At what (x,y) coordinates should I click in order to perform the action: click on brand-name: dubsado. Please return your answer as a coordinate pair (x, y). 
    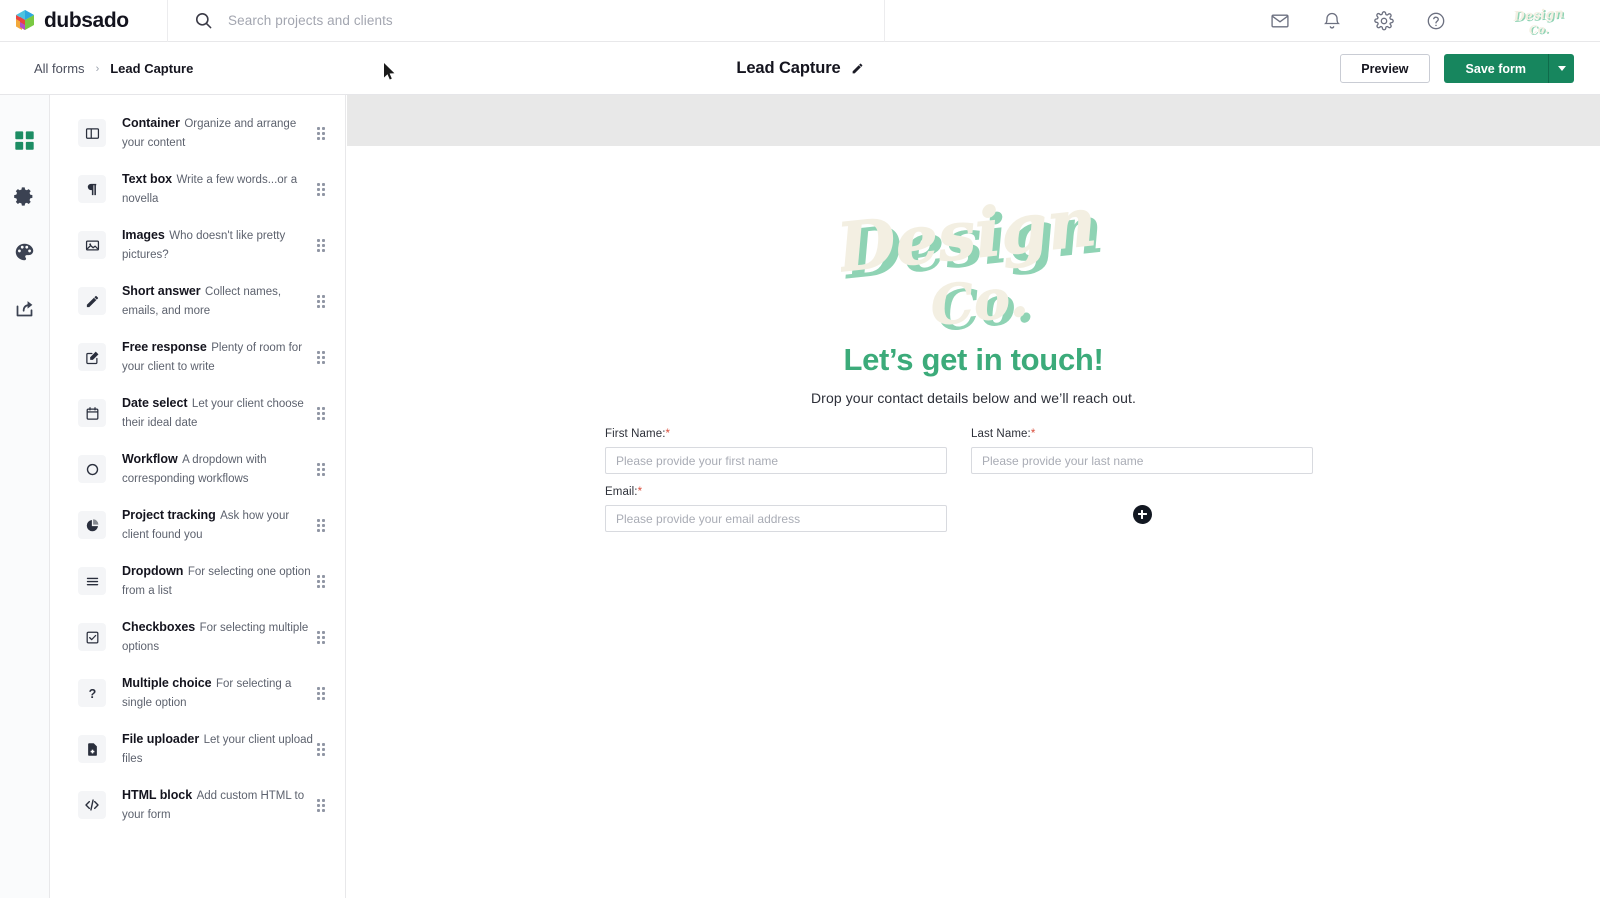
    Looking at the image, I should click on (86, 20).